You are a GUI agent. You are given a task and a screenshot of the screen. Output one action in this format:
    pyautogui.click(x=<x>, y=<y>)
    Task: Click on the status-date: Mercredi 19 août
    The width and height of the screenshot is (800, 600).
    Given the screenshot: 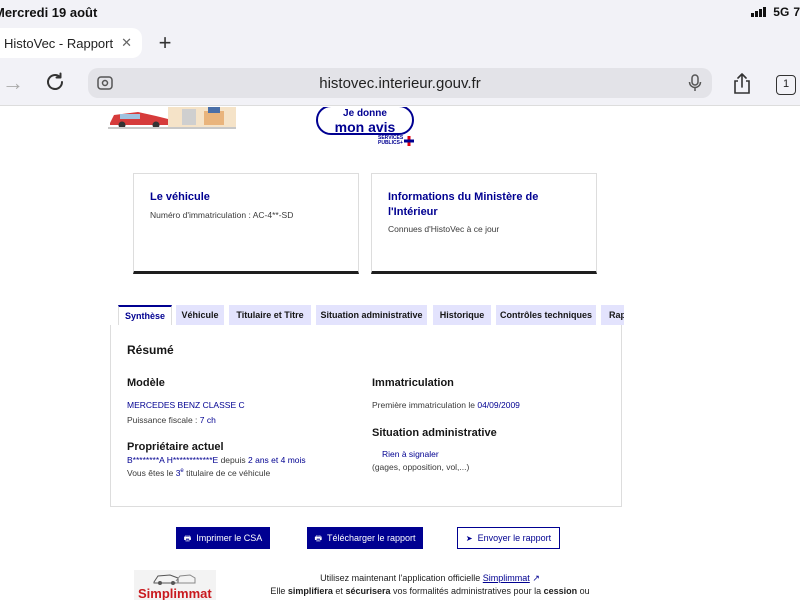 What is the action you would take?
    pyautogui.click(x=49, y=12)
    